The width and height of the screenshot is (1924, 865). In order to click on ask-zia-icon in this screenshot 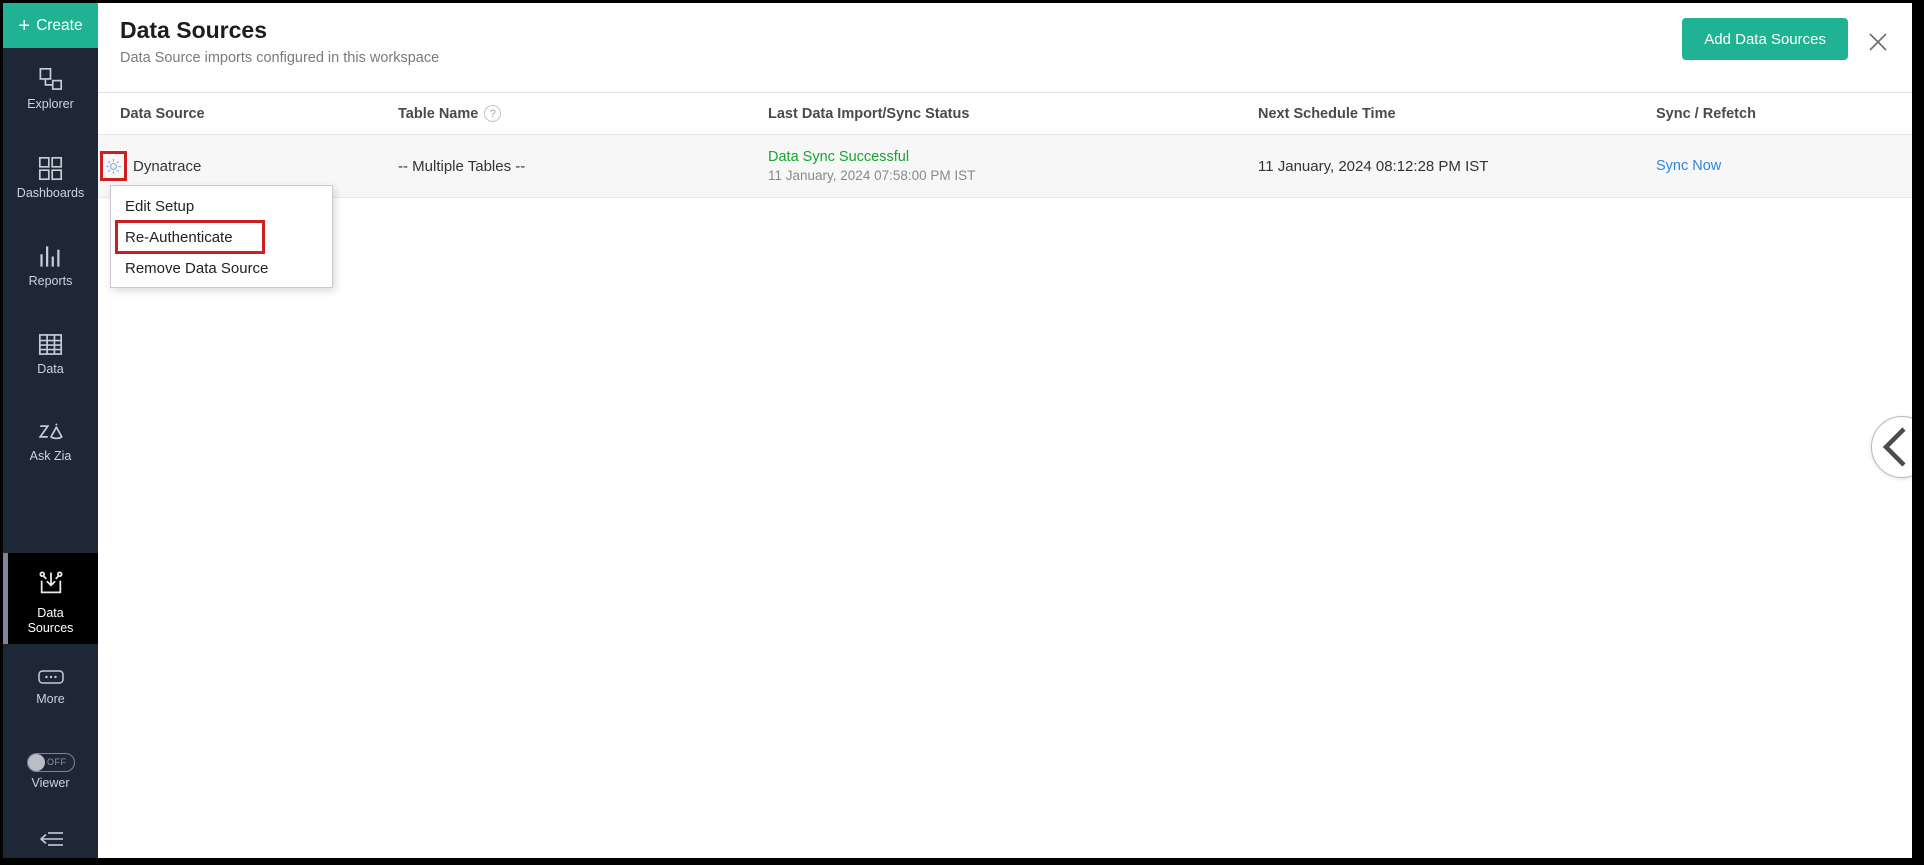, I will do `click(50, 431)`.